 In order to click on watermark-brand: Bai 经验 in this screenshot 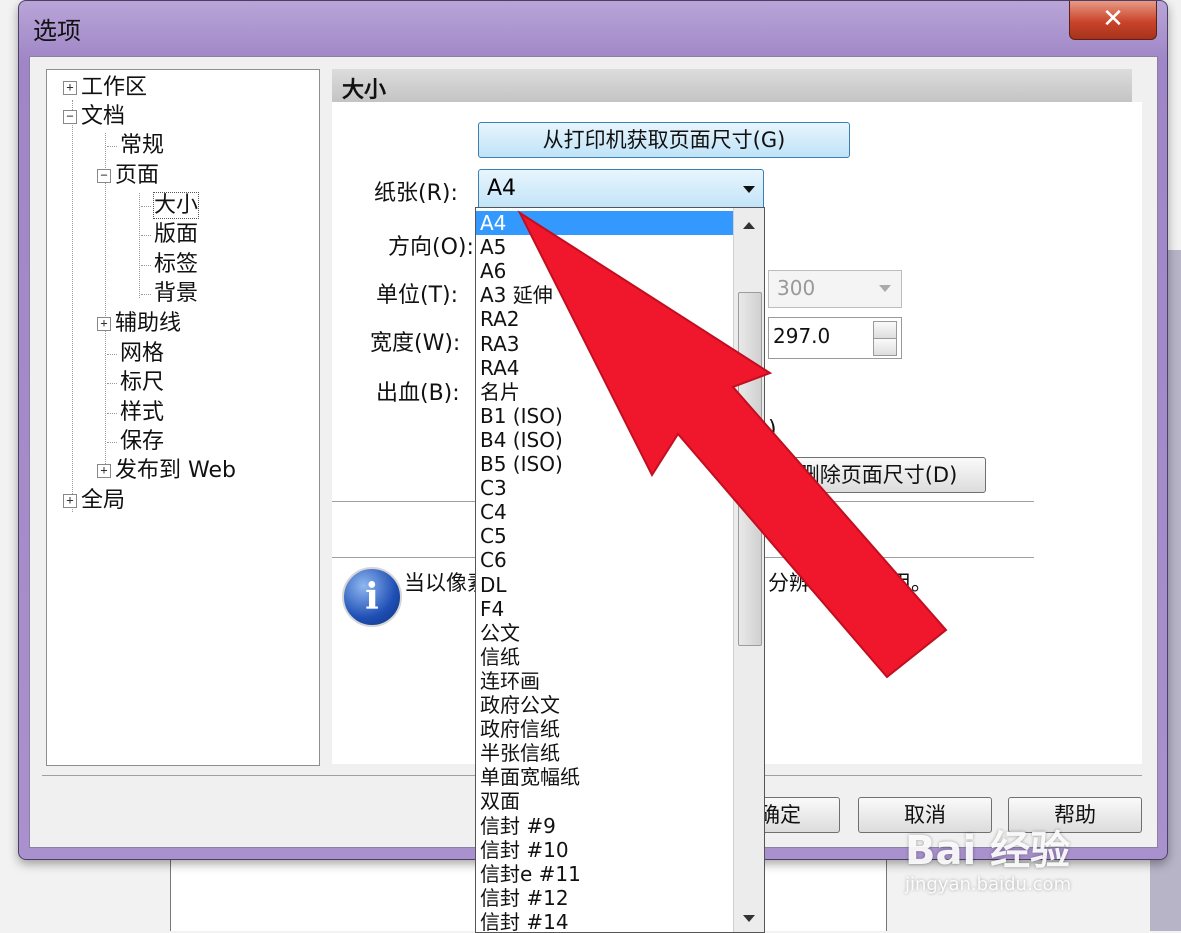, I will do `click(988, 851)`.